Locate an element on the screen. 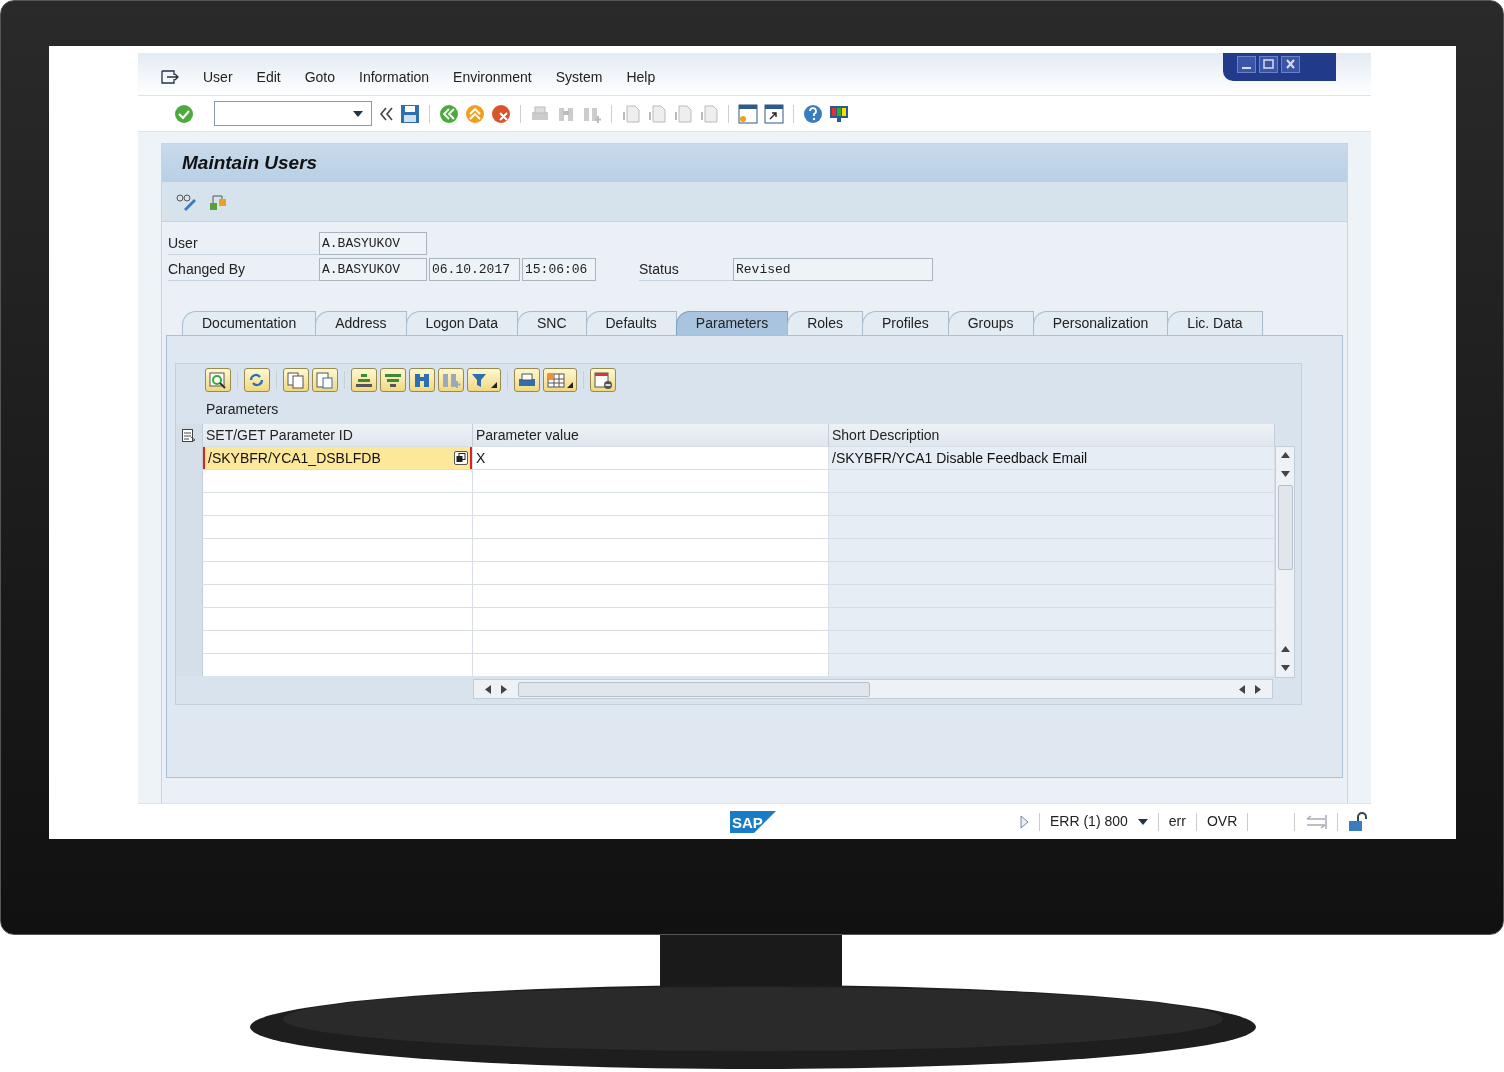 The width and height of the screenshot is (1504, 1072). system-info: ERR (1) 800 is located at coordinates (1089, 821).